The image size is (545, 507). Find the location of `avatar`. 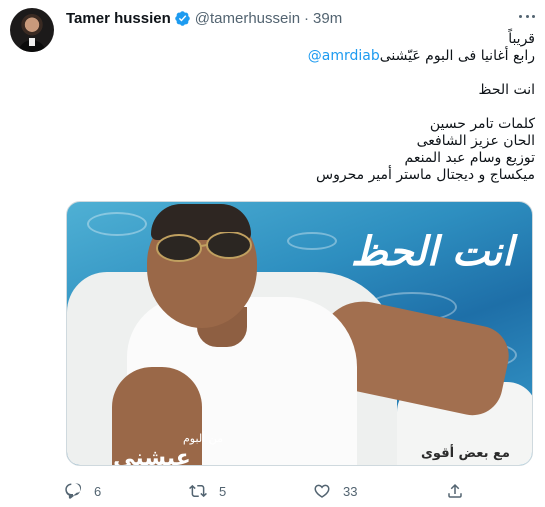

avatar is located at coordinates (32, 30).